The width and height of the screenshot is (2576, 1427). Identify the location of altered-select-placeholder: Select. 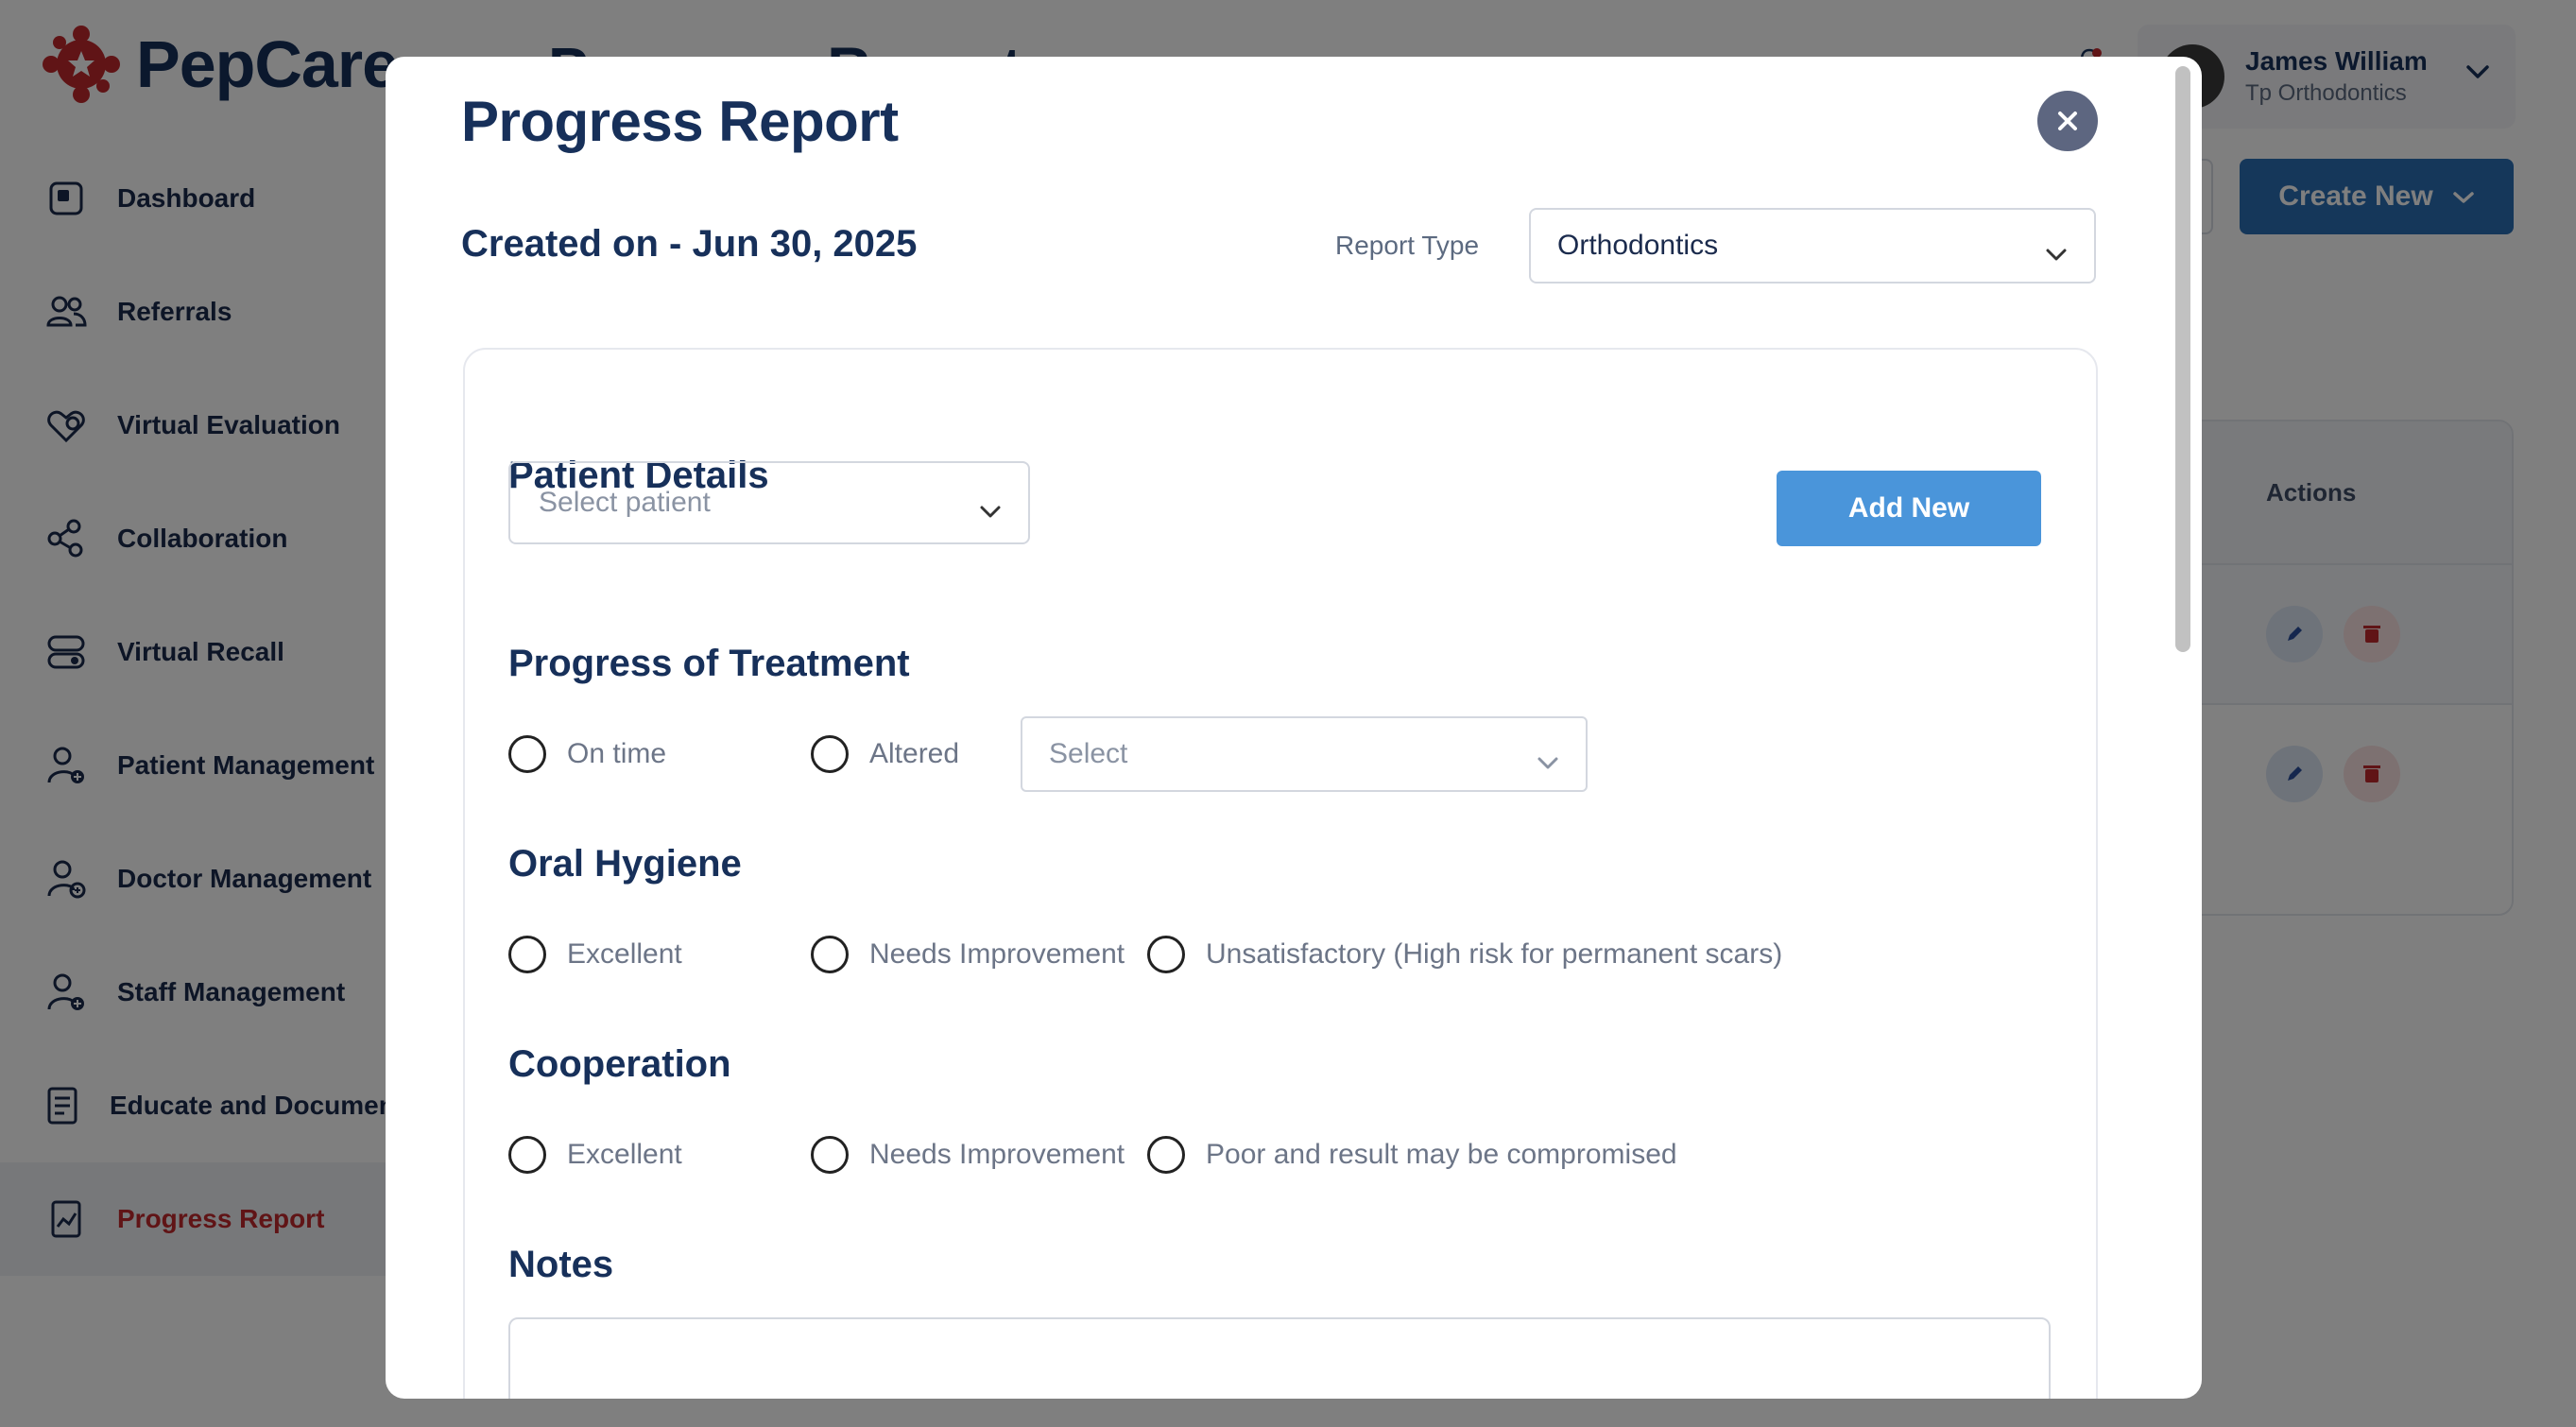
(1088, 753).